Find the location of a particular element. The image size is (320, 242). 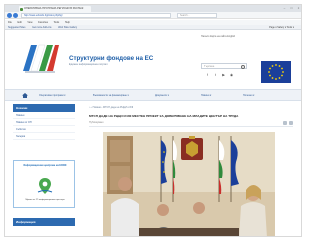

command-bar-tools: Page ▾ Safety ▾ Tools ▾ is located at coordinates (281, 27).